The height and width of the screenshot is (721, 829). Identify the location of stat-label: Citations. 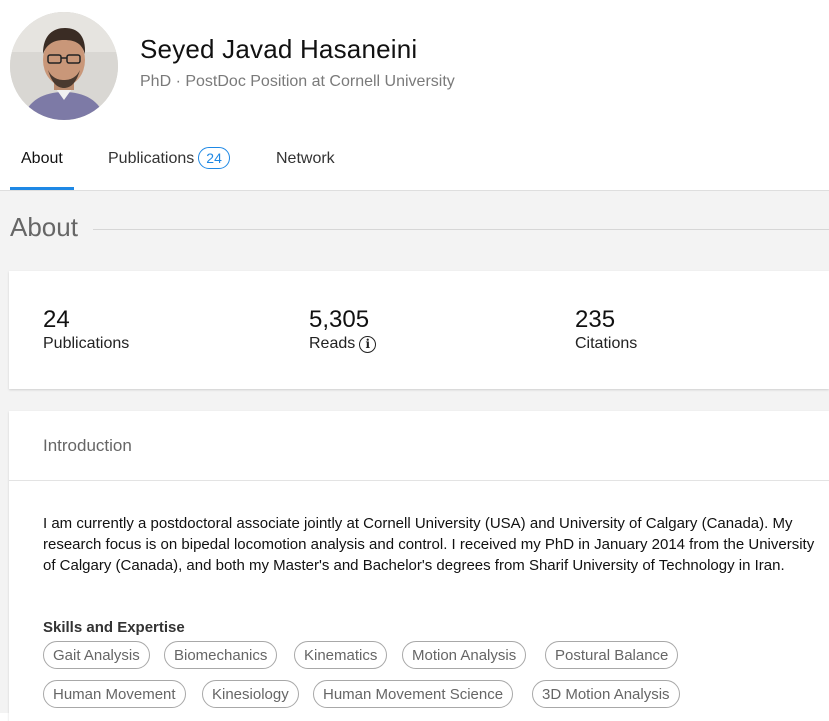
(606, 344).